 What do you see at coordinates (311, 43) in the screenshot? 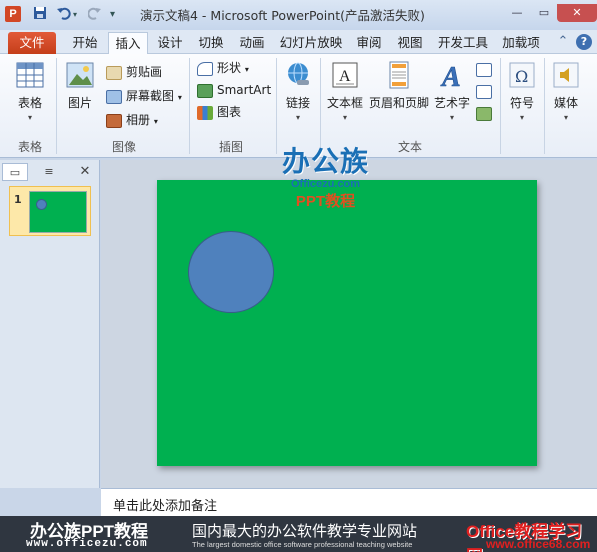
I see `tab-slideshow: 幻灯片放映` at bounding box center [311, 43].